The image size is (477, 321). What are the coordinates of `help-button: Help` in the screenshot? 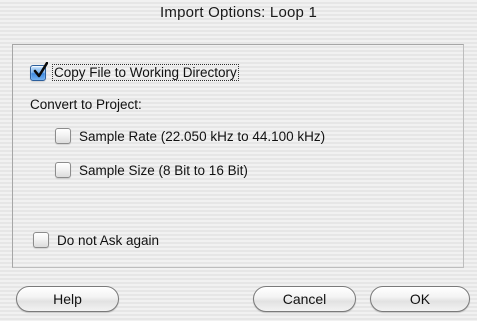 It's located at (67, 299).